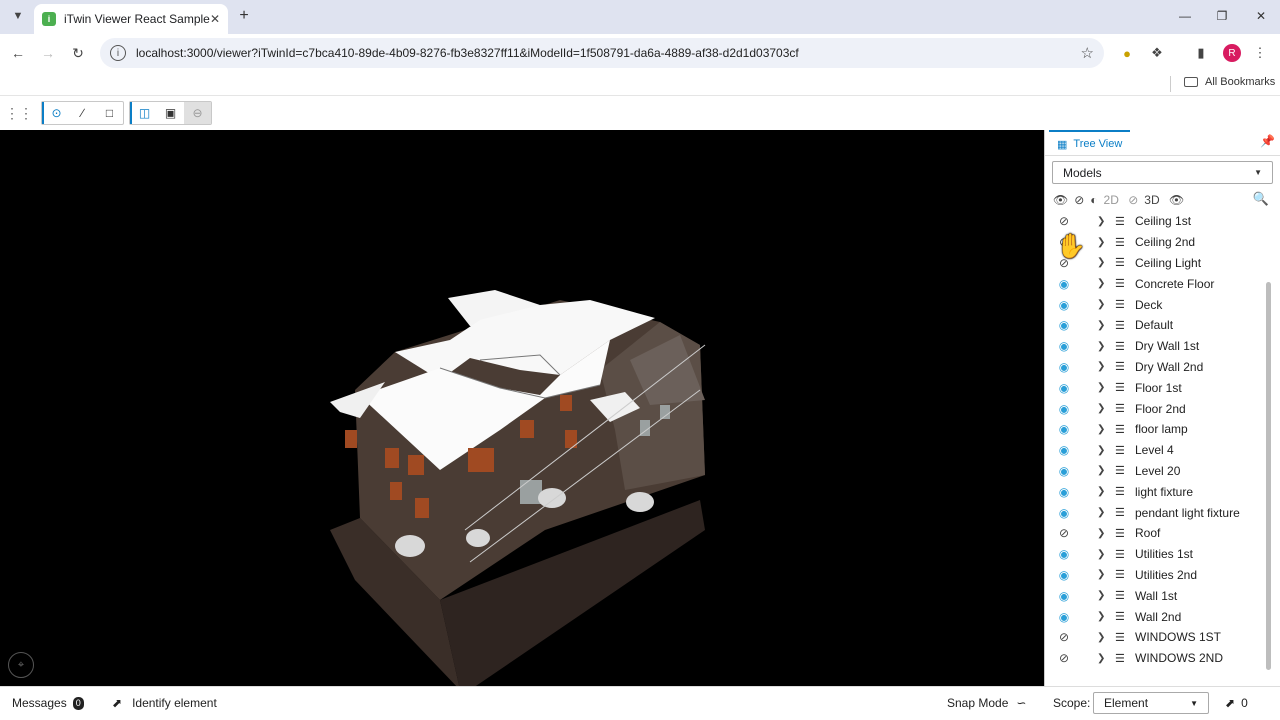 This screenshot has width=1280, height=720. Describe the element at coordinates (1155, 491) in the screenshot. I see `tree-node: ◉ ❯ ☰ light fixture` at that location.